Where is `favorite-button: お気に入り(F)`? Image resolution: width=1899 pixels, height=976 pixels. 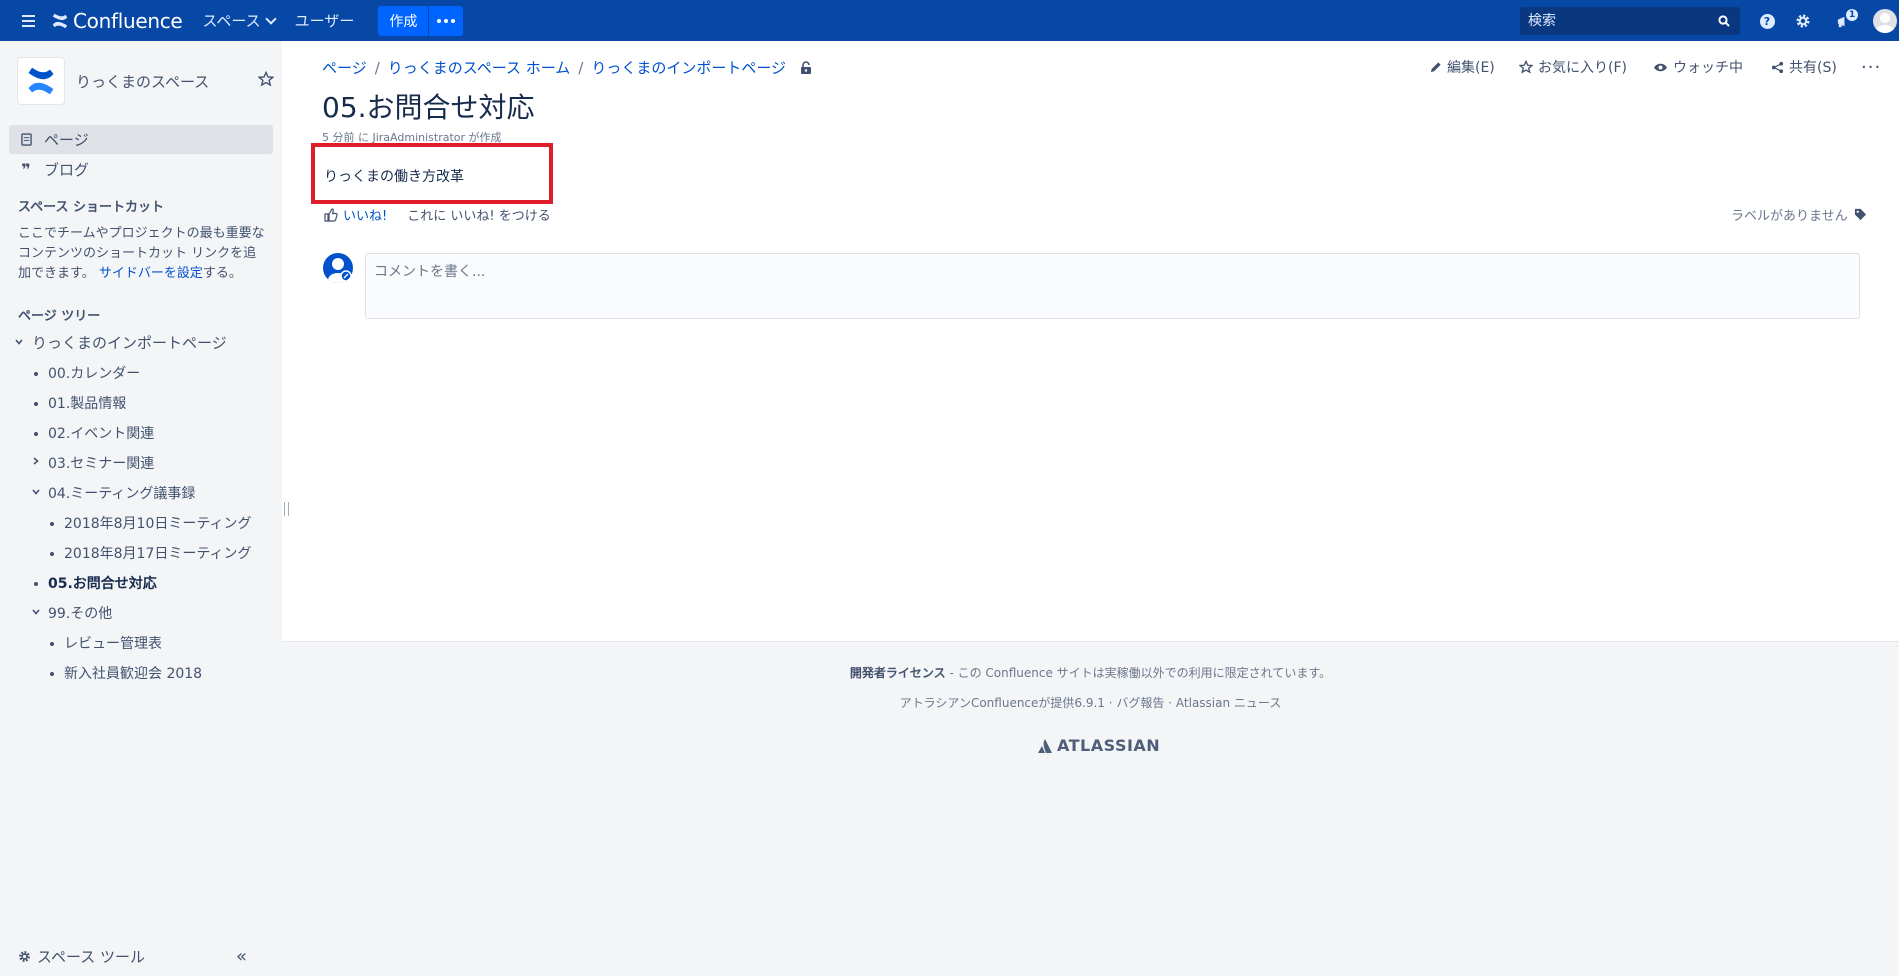
favorite-button: お気に入り(F) is located at coordinates (1573, 67).